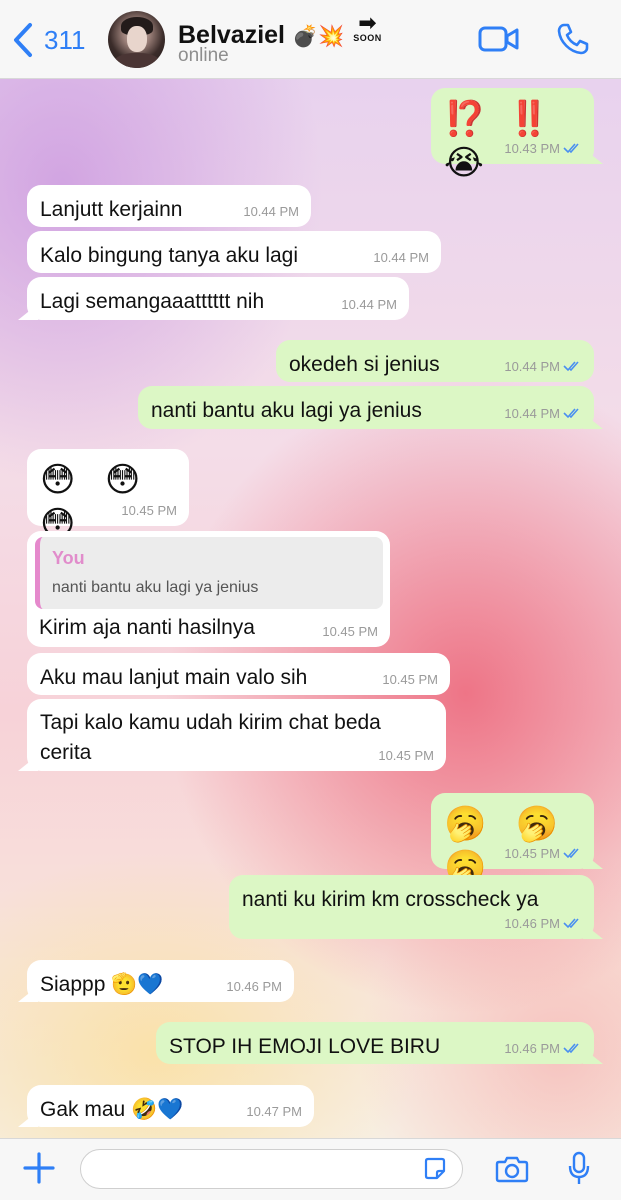 The image size is (621, 1200). Describe the element at coordinates (147, 627) in the screenshot. I see `message-text: Kirim aja nanti hasilnya` at that location.